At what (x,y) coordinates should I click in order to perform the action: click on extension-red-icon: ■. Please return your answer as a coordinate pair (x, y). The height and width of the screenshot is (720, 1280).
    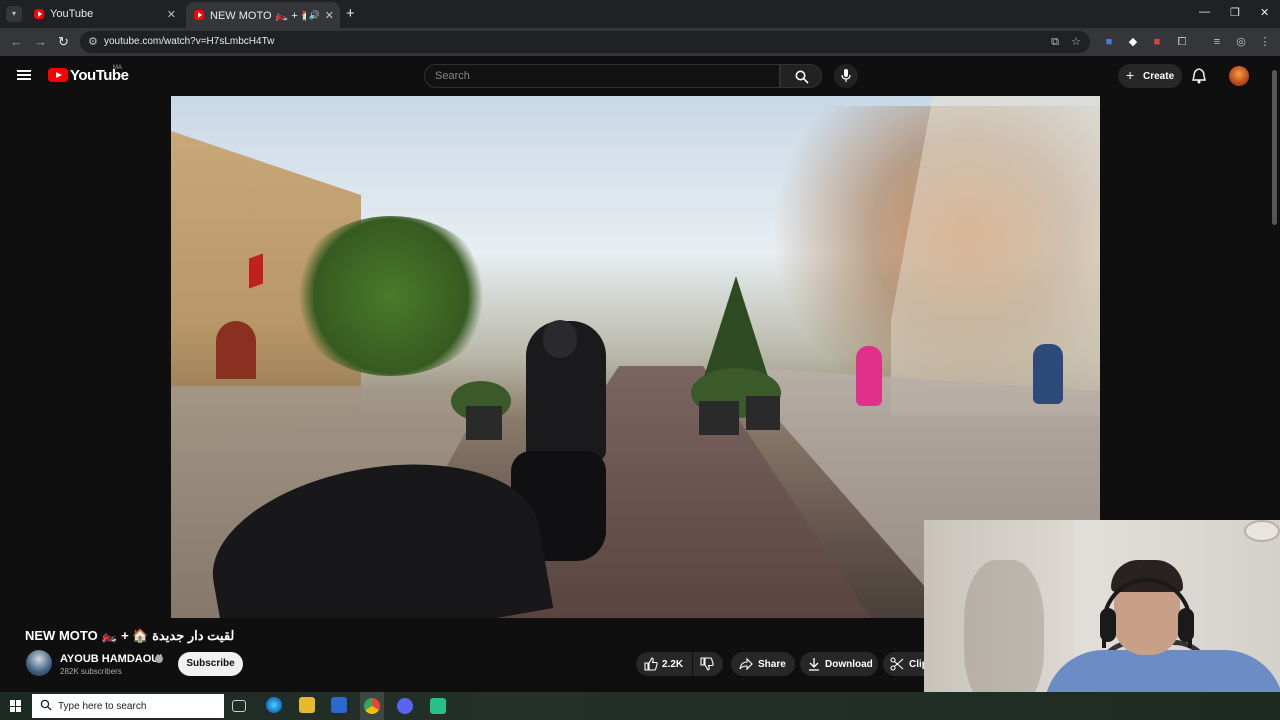
    Looking at the image, I should click on (1157, 42).